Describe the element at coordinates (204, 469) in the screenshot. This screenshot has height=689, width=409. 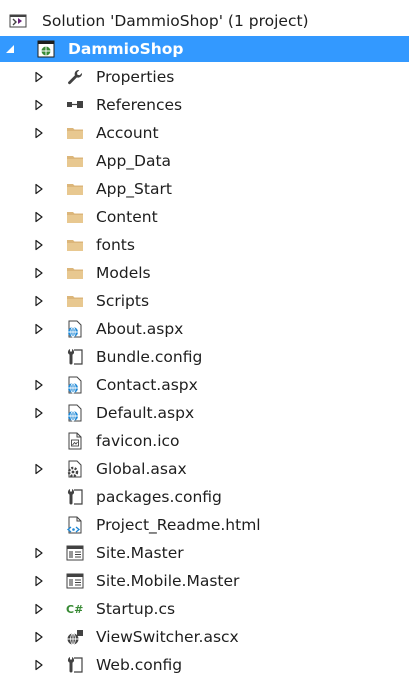
I see `tree-item-global-asax: Global.asax` at that location.